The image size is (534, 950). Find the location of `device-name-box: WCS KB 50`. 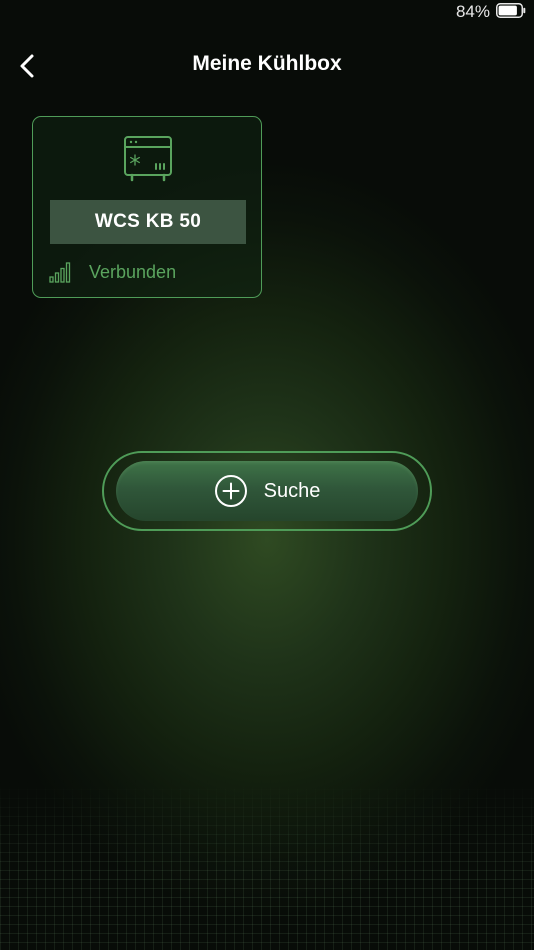

device-name-box: WCS KB 50 is located at coordinates (148, 222).